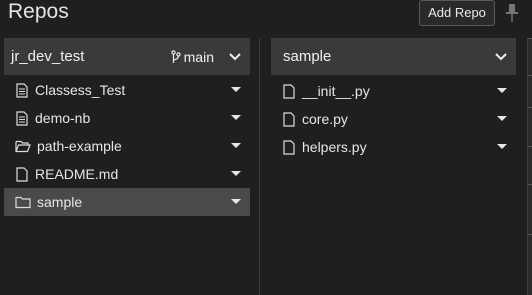  I want to click on item-name: Classess_Test, so click(80, 90).